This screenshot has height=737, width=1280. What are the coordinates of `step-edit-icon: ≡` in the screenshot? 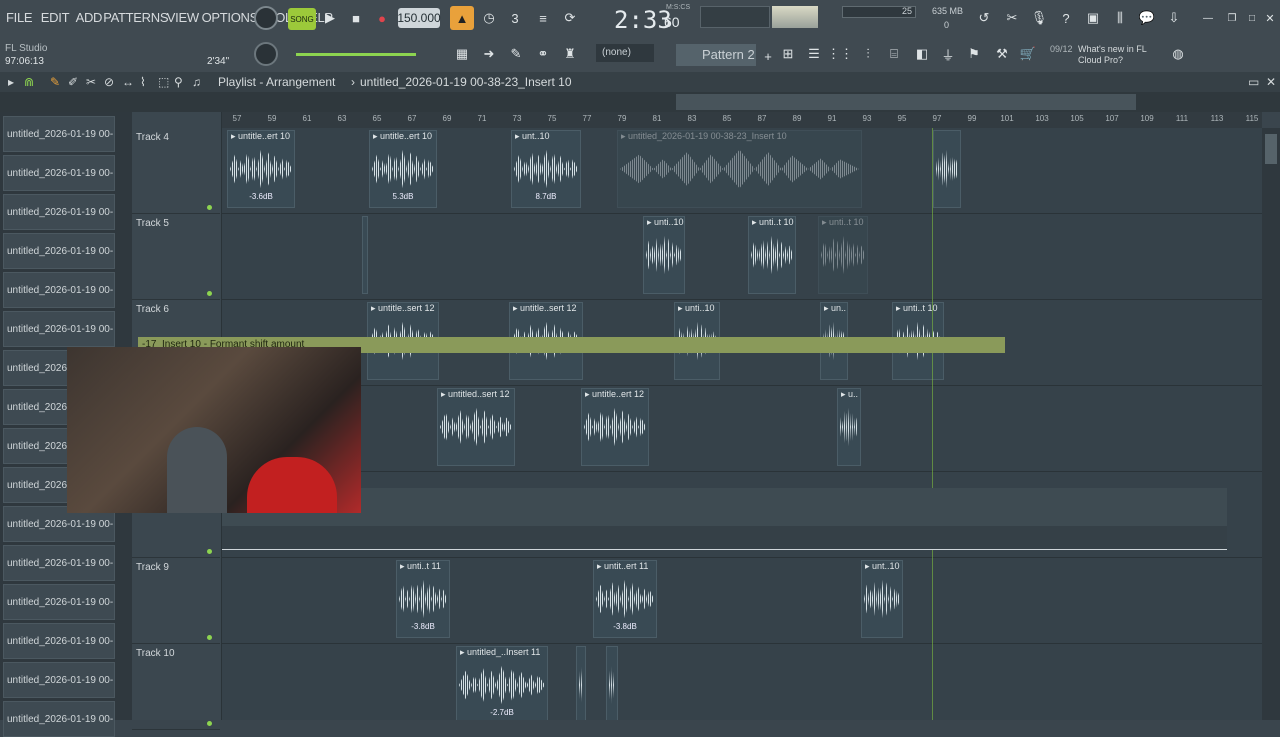 It's located at (543, 18).